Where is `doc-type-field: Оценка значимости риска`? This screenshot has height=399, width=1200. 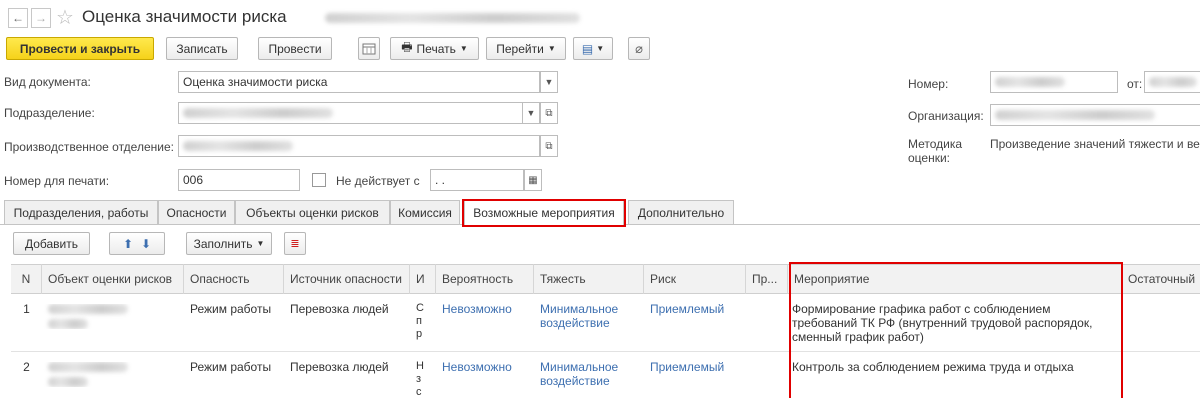
doc-type-field: Оценка значимости риска is located at coordinates (359, 82).